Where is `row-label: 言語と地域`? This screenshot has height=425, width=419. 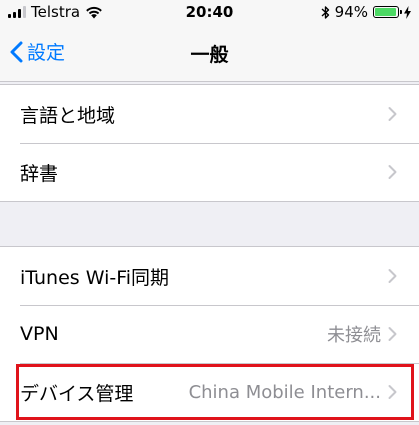
row-label: 言語と地域 is located at coordinates (68, 115).